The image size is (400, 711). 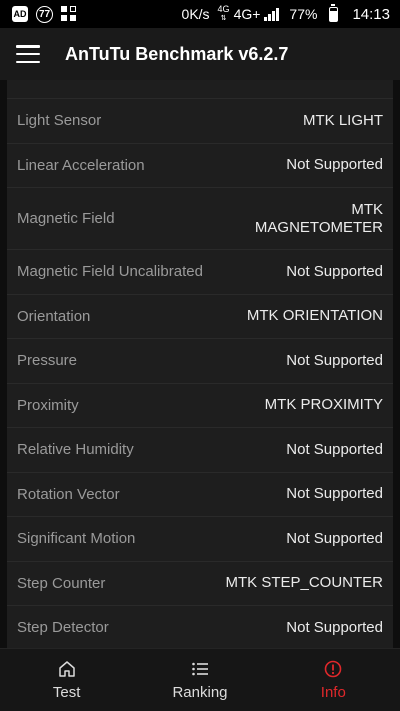 I want to click on sensor-name: Pressure, so click(x=47, y=361).